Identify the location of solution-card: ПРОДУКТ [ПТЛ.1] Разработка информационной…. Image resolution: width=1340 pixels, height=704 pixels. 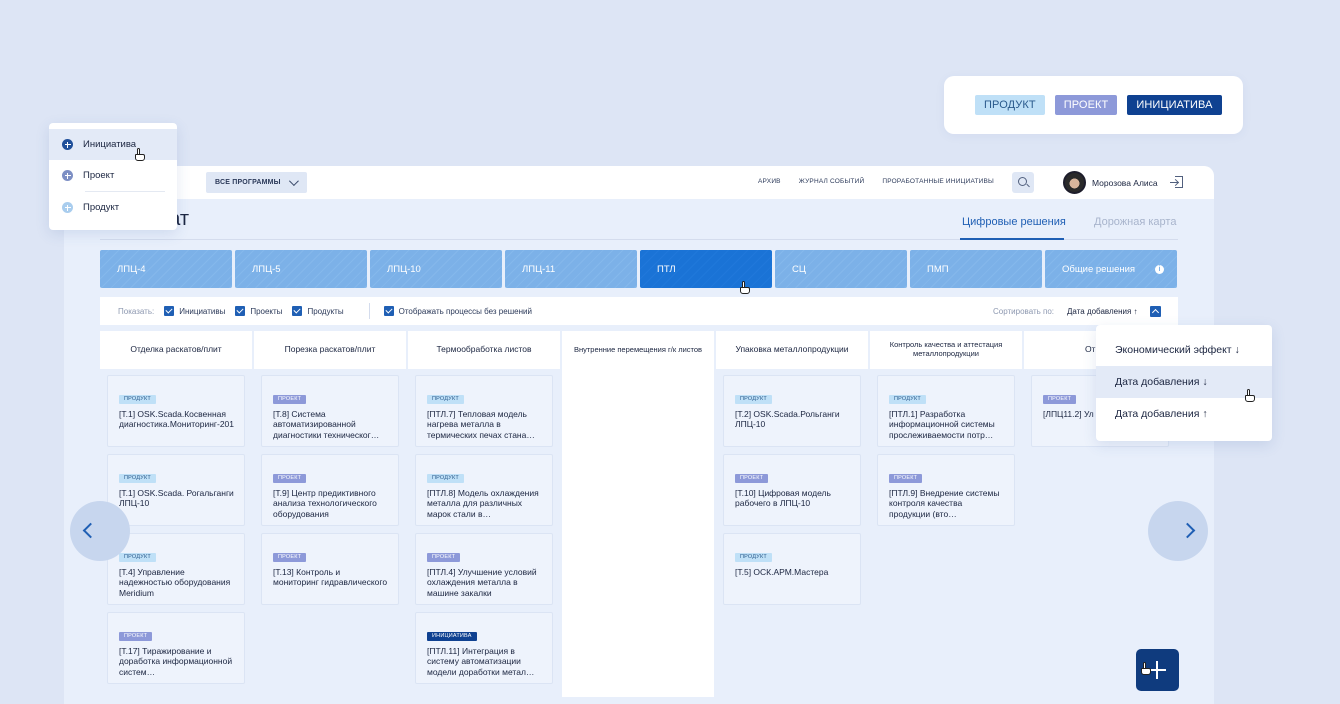
(946, 411).